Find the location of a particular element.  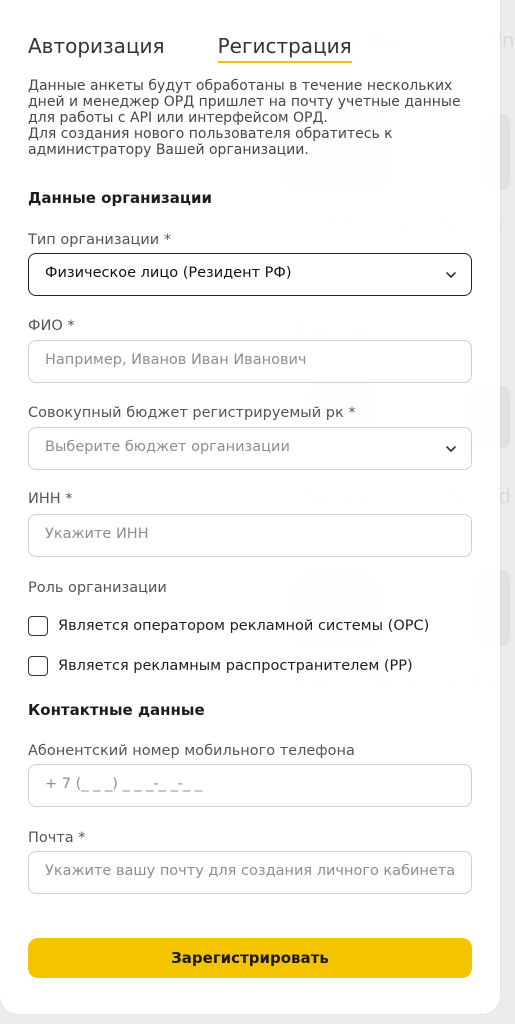

budget-select: Выберите бюджет организации is located at coordinates (250, 448).